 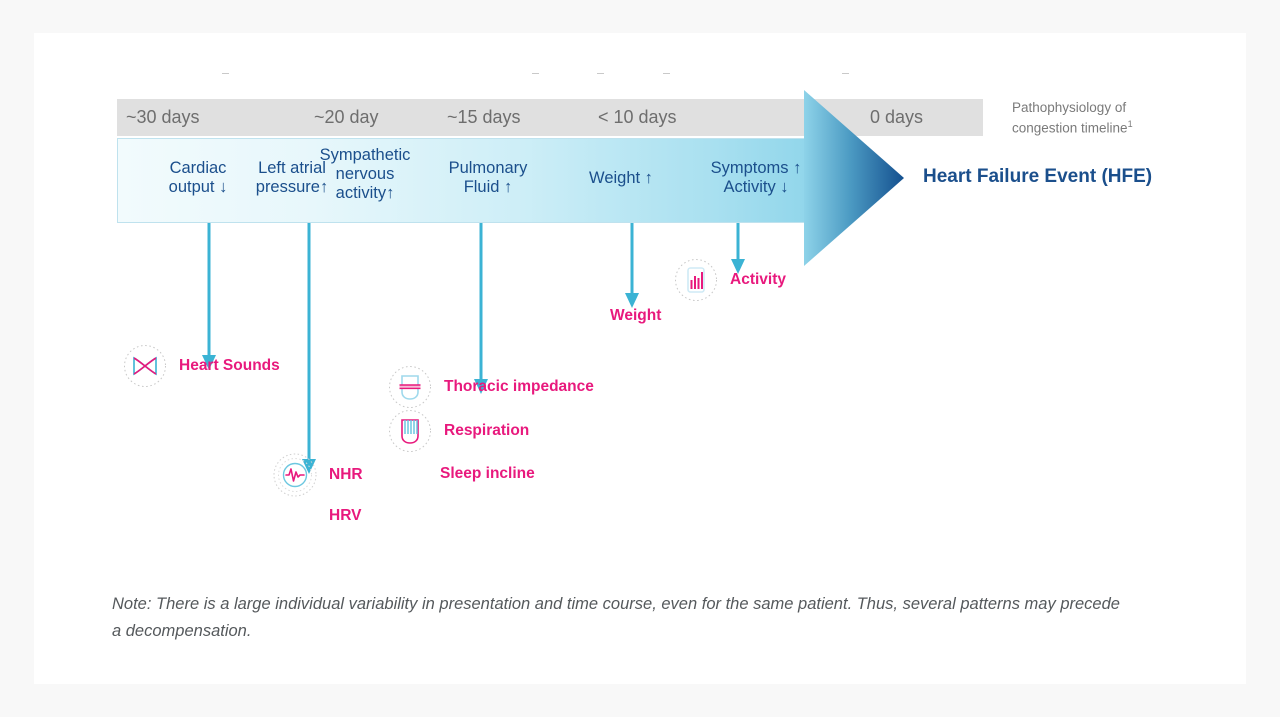 I want to click on tick-marks, so click(x=640, y=74).